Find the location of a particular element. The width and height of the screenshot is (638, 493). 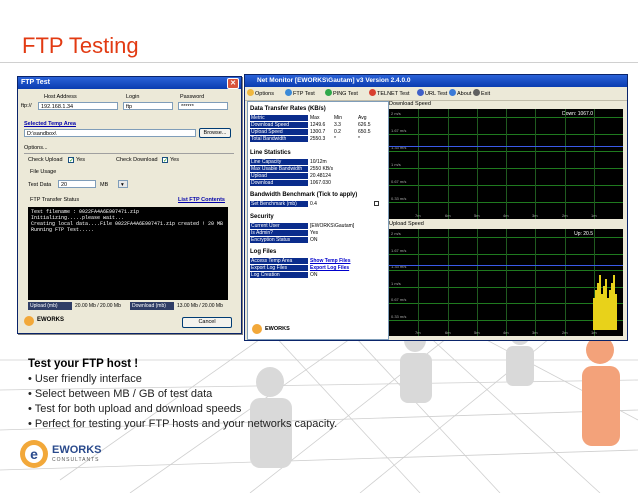

security-value: ON is located at coordinates (314, 240).